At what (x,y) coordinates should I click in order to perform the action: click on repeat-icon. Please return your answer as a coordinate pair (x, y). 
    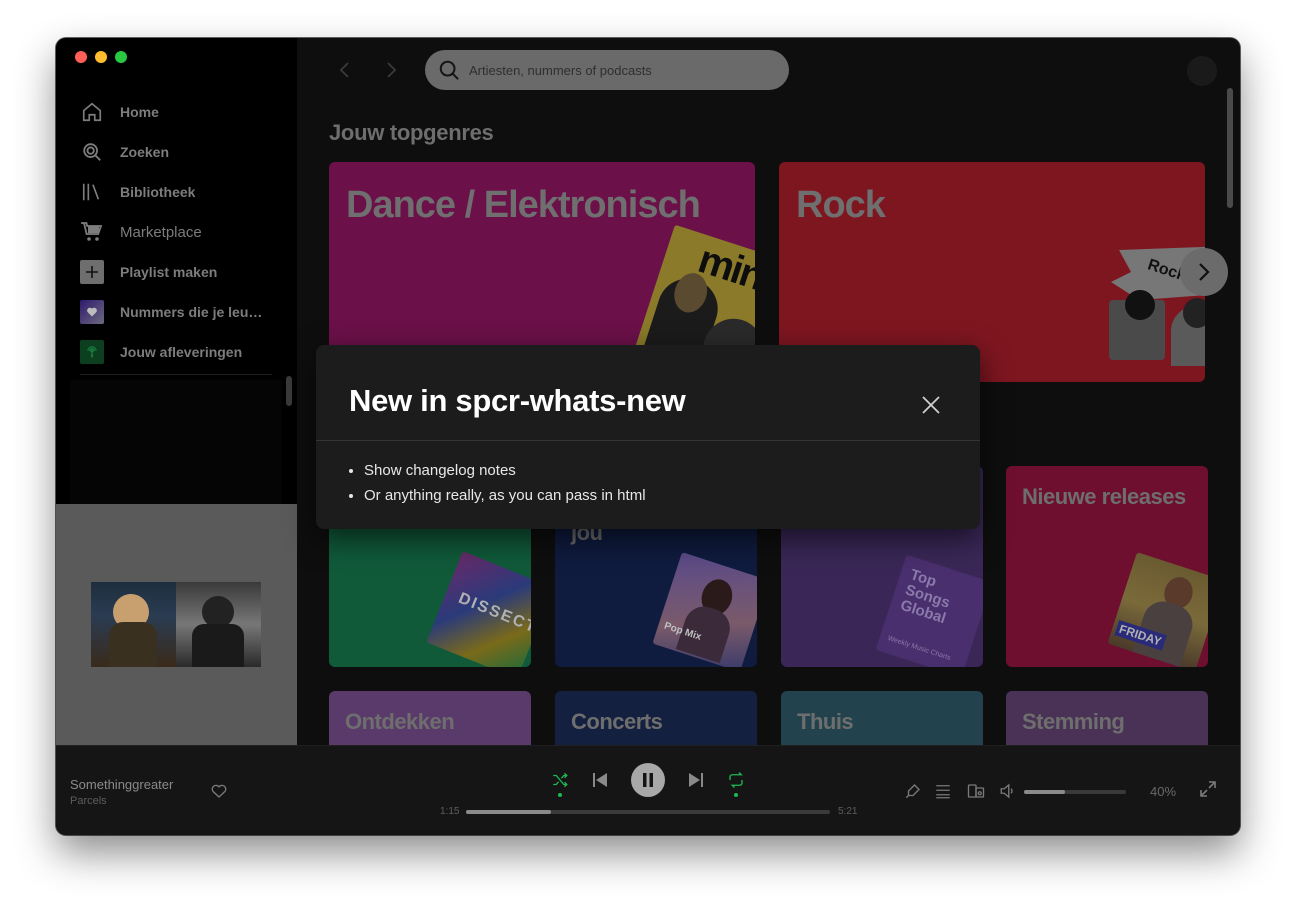
    Looking at the image, I should click on (736, 780).